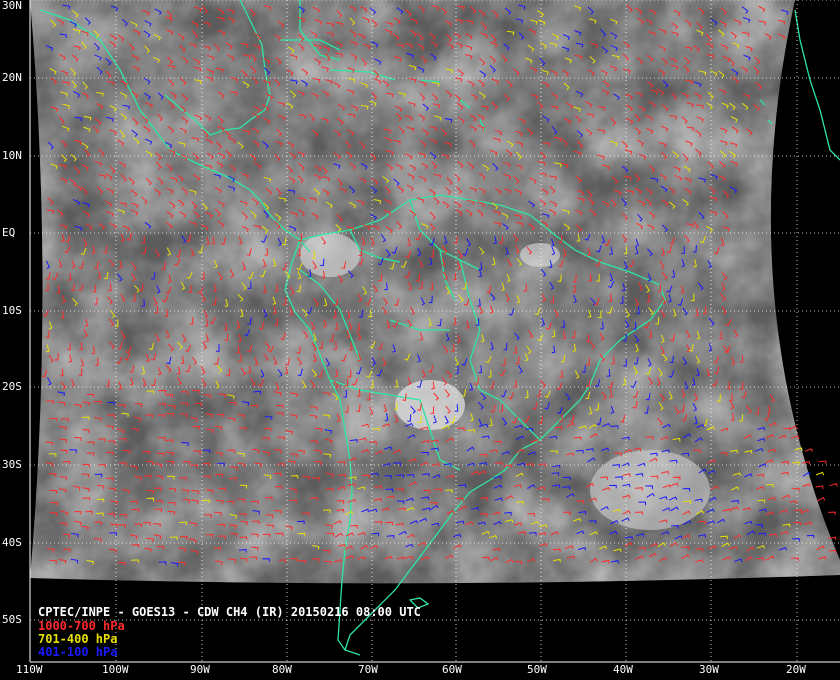 This screenshot has width=840, height=680. I want to click on lat-label-20s: 20S, so click(12, 386).